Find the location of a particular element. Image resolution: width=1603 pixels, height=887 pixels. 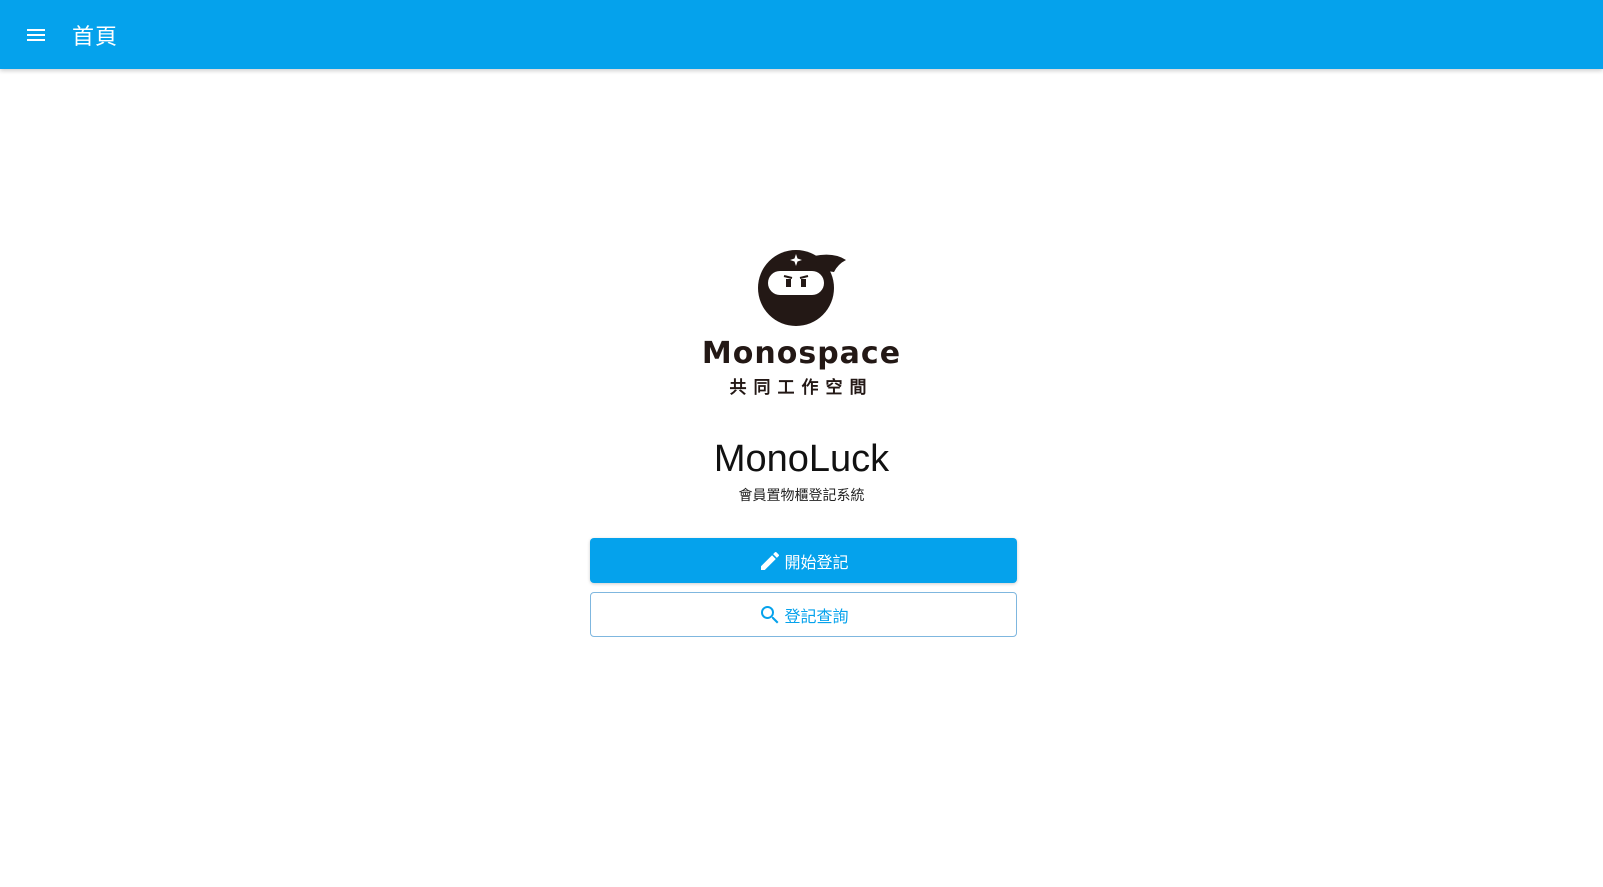

query-registration-button: 登記查詢 is located at coordinates (803, 614).